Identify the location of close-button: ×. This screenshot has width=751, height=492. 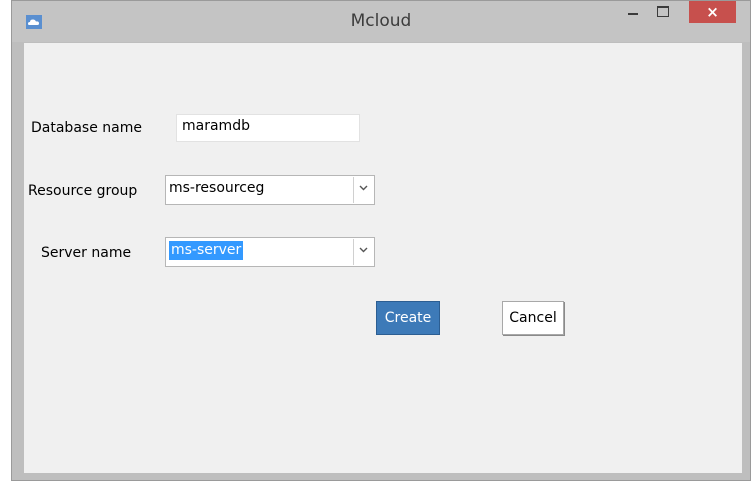
(712, 12).